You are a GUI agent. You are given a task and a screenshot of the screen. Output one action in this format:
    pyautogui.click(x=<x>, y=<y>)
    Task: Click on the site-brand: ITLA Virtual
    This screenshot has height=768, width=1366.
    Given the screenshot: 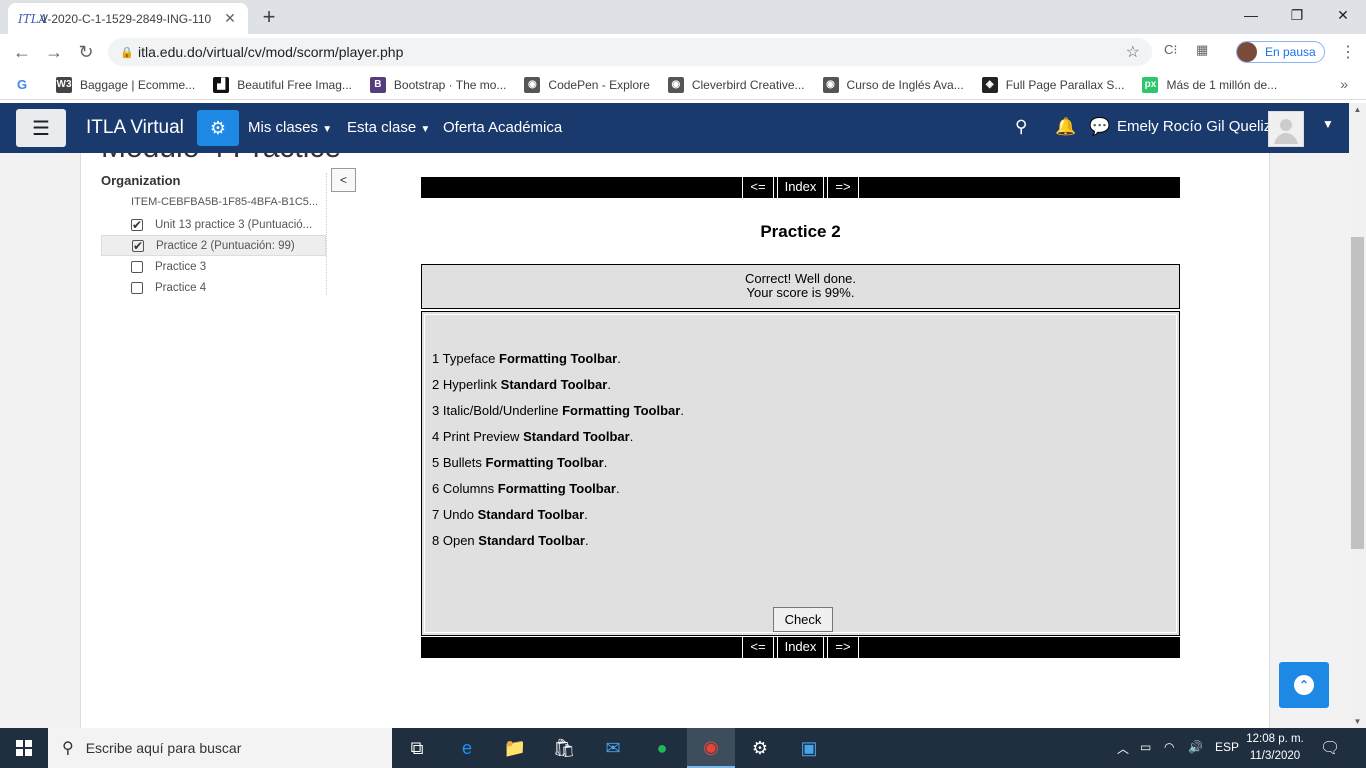 What is the action you would take?
    pyautogui.click(x=135, y=128)
    